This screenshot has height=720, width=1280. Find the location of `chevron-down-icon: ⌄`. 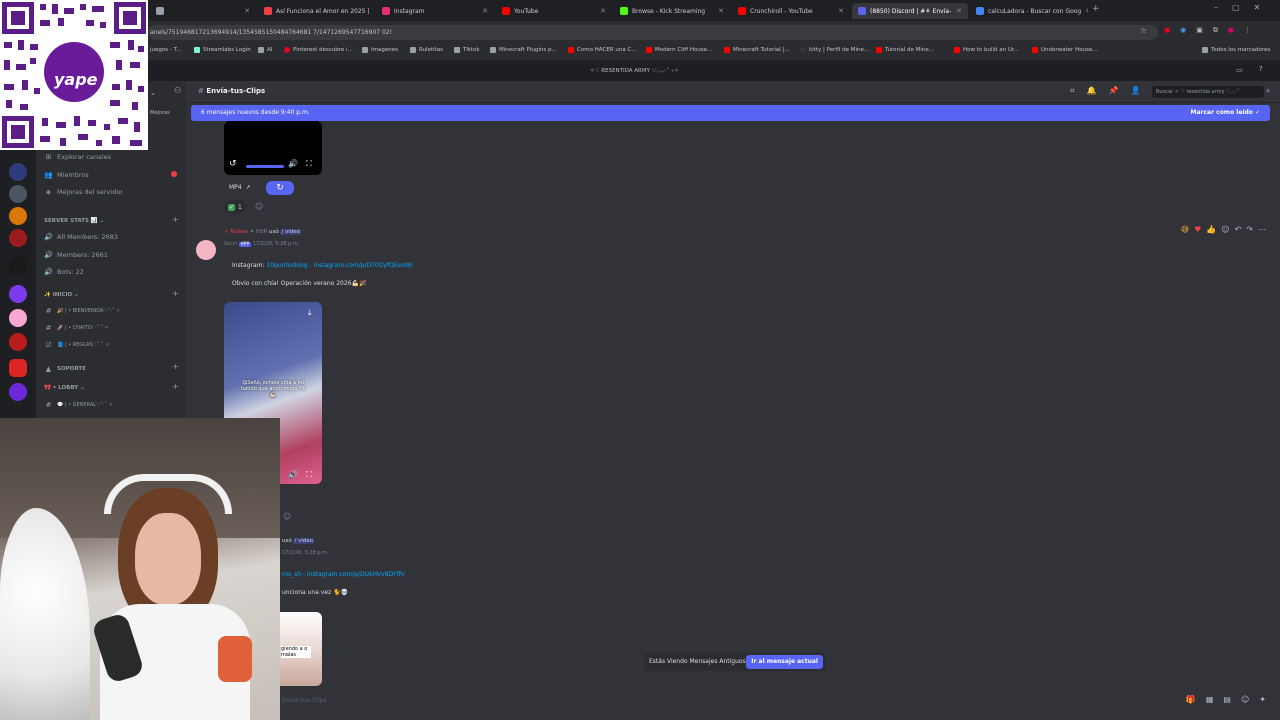

chevron-down-icon: ⌄ is located at coordinates (153, 93).